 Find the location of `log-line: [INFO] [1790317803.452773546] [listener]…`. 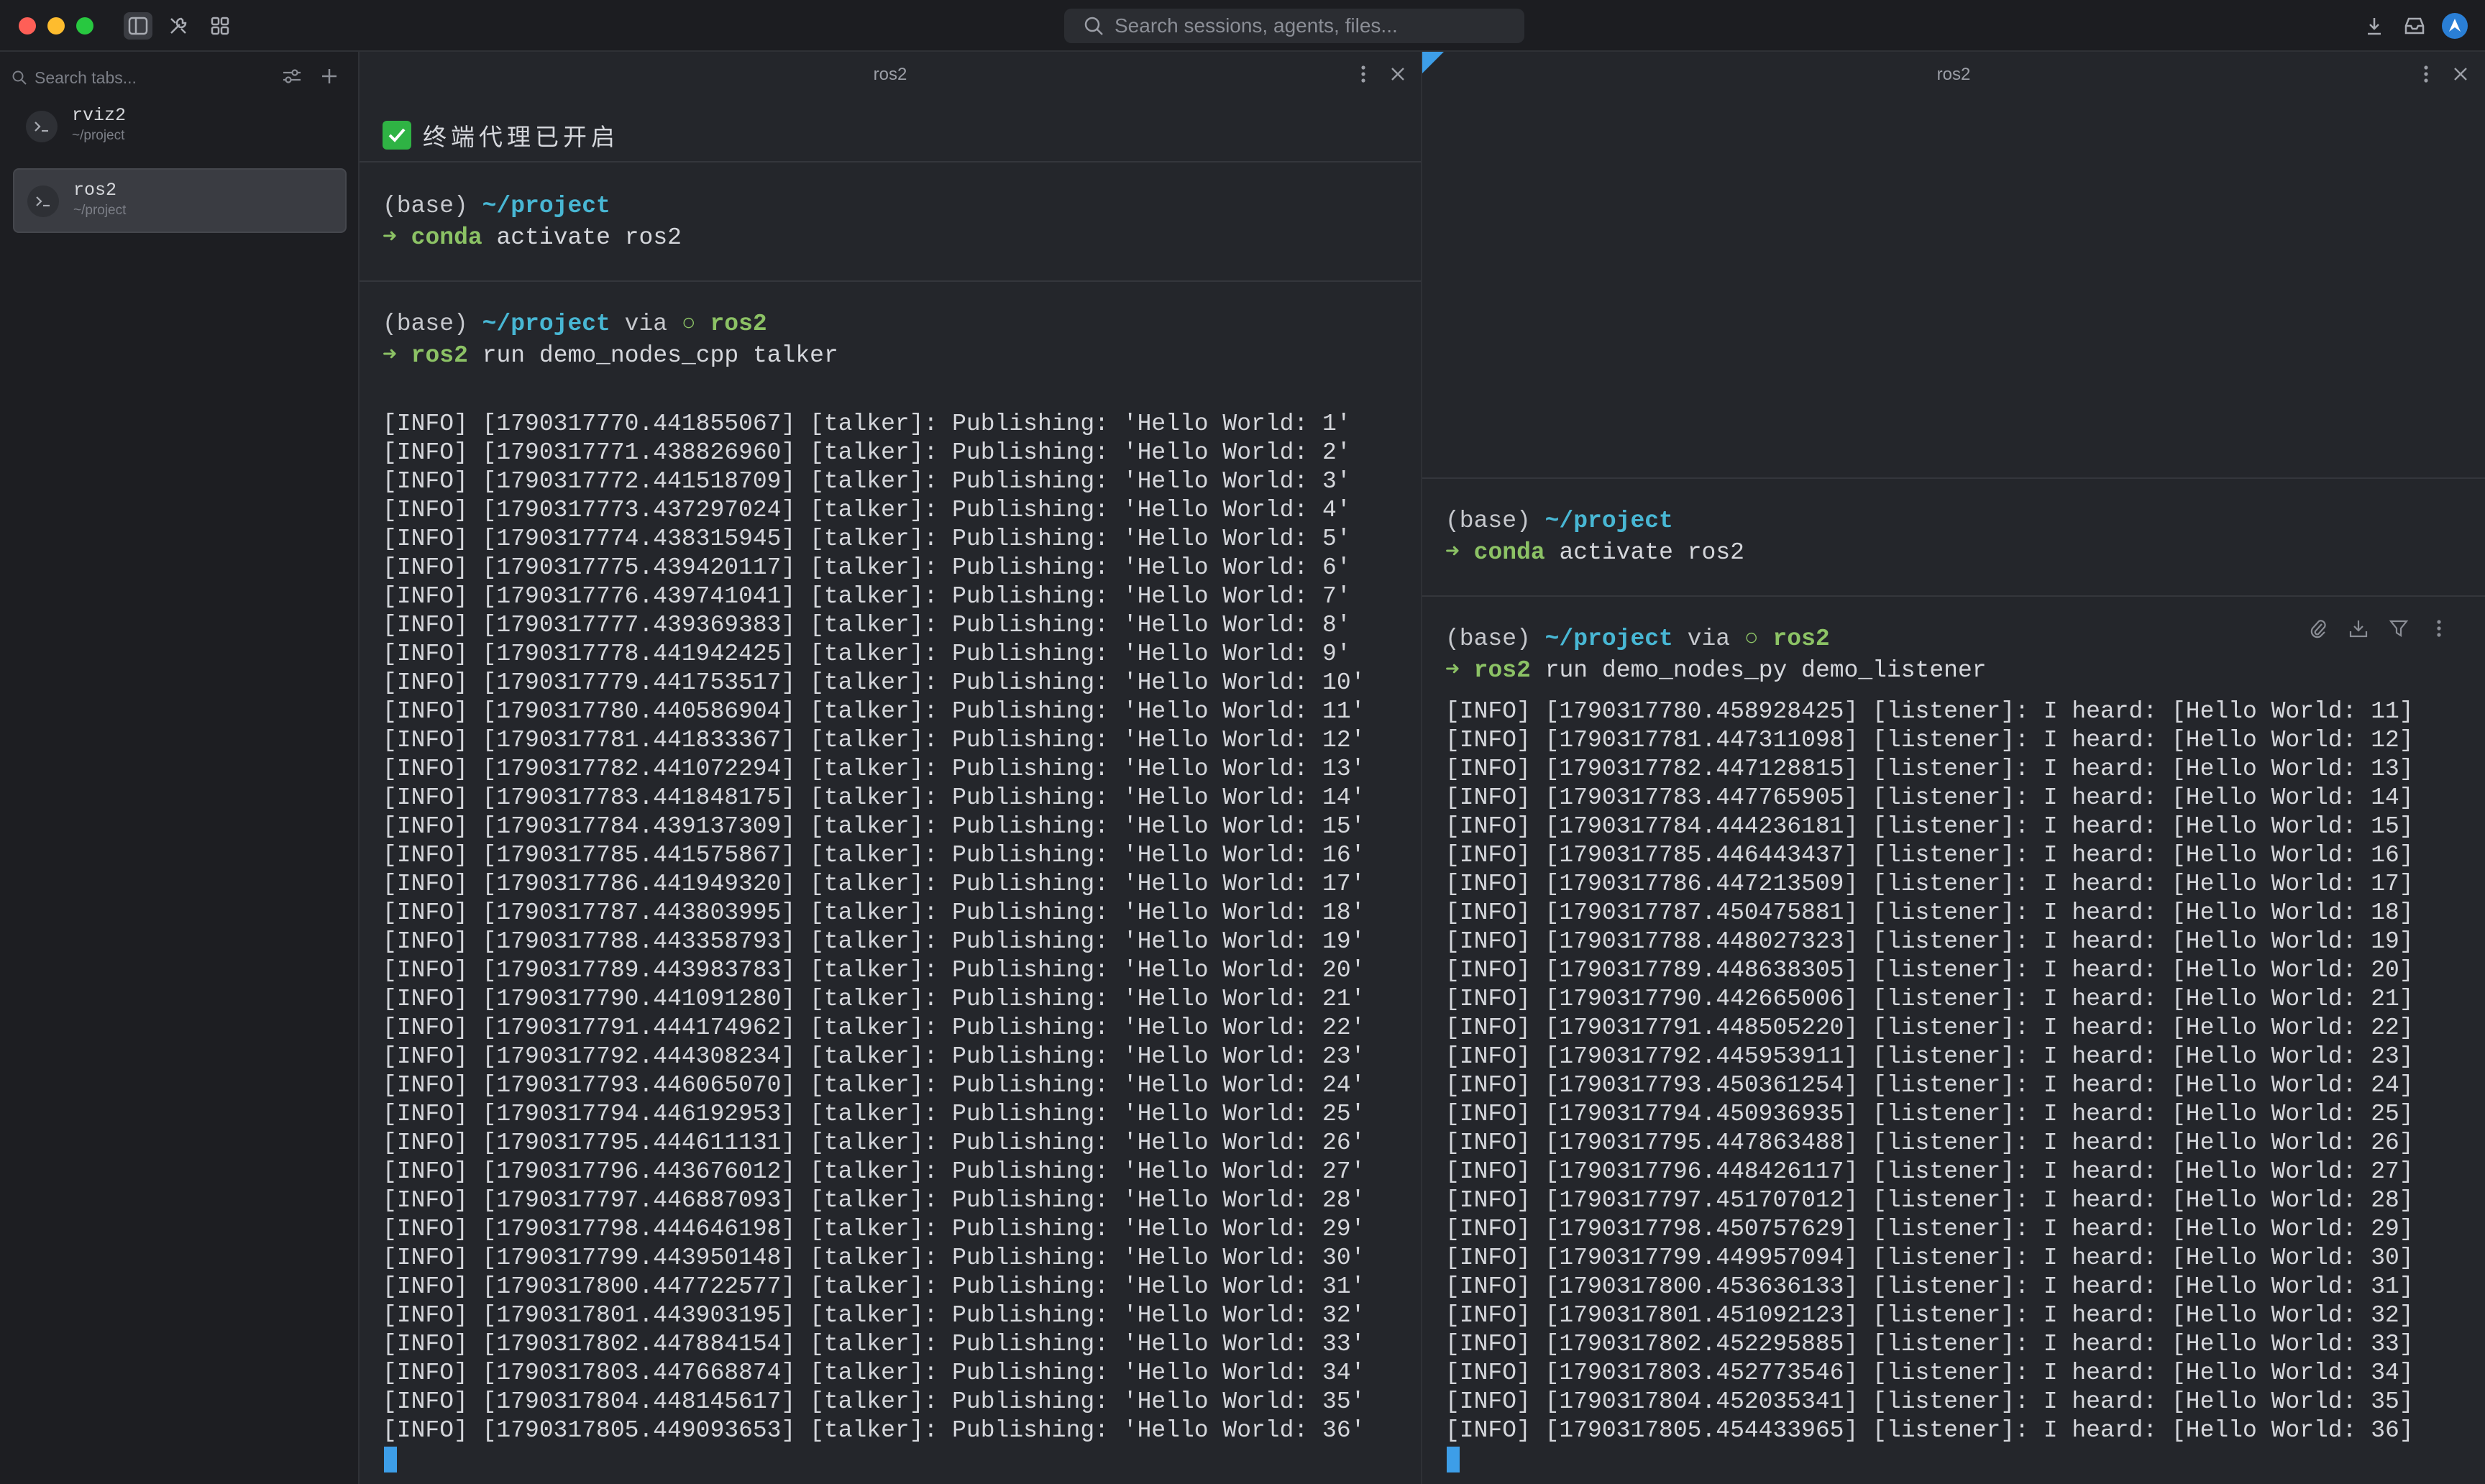

log-line: [INFO] [1790317803.452773546] [listener]… is located at coordinates (1929, 1373).